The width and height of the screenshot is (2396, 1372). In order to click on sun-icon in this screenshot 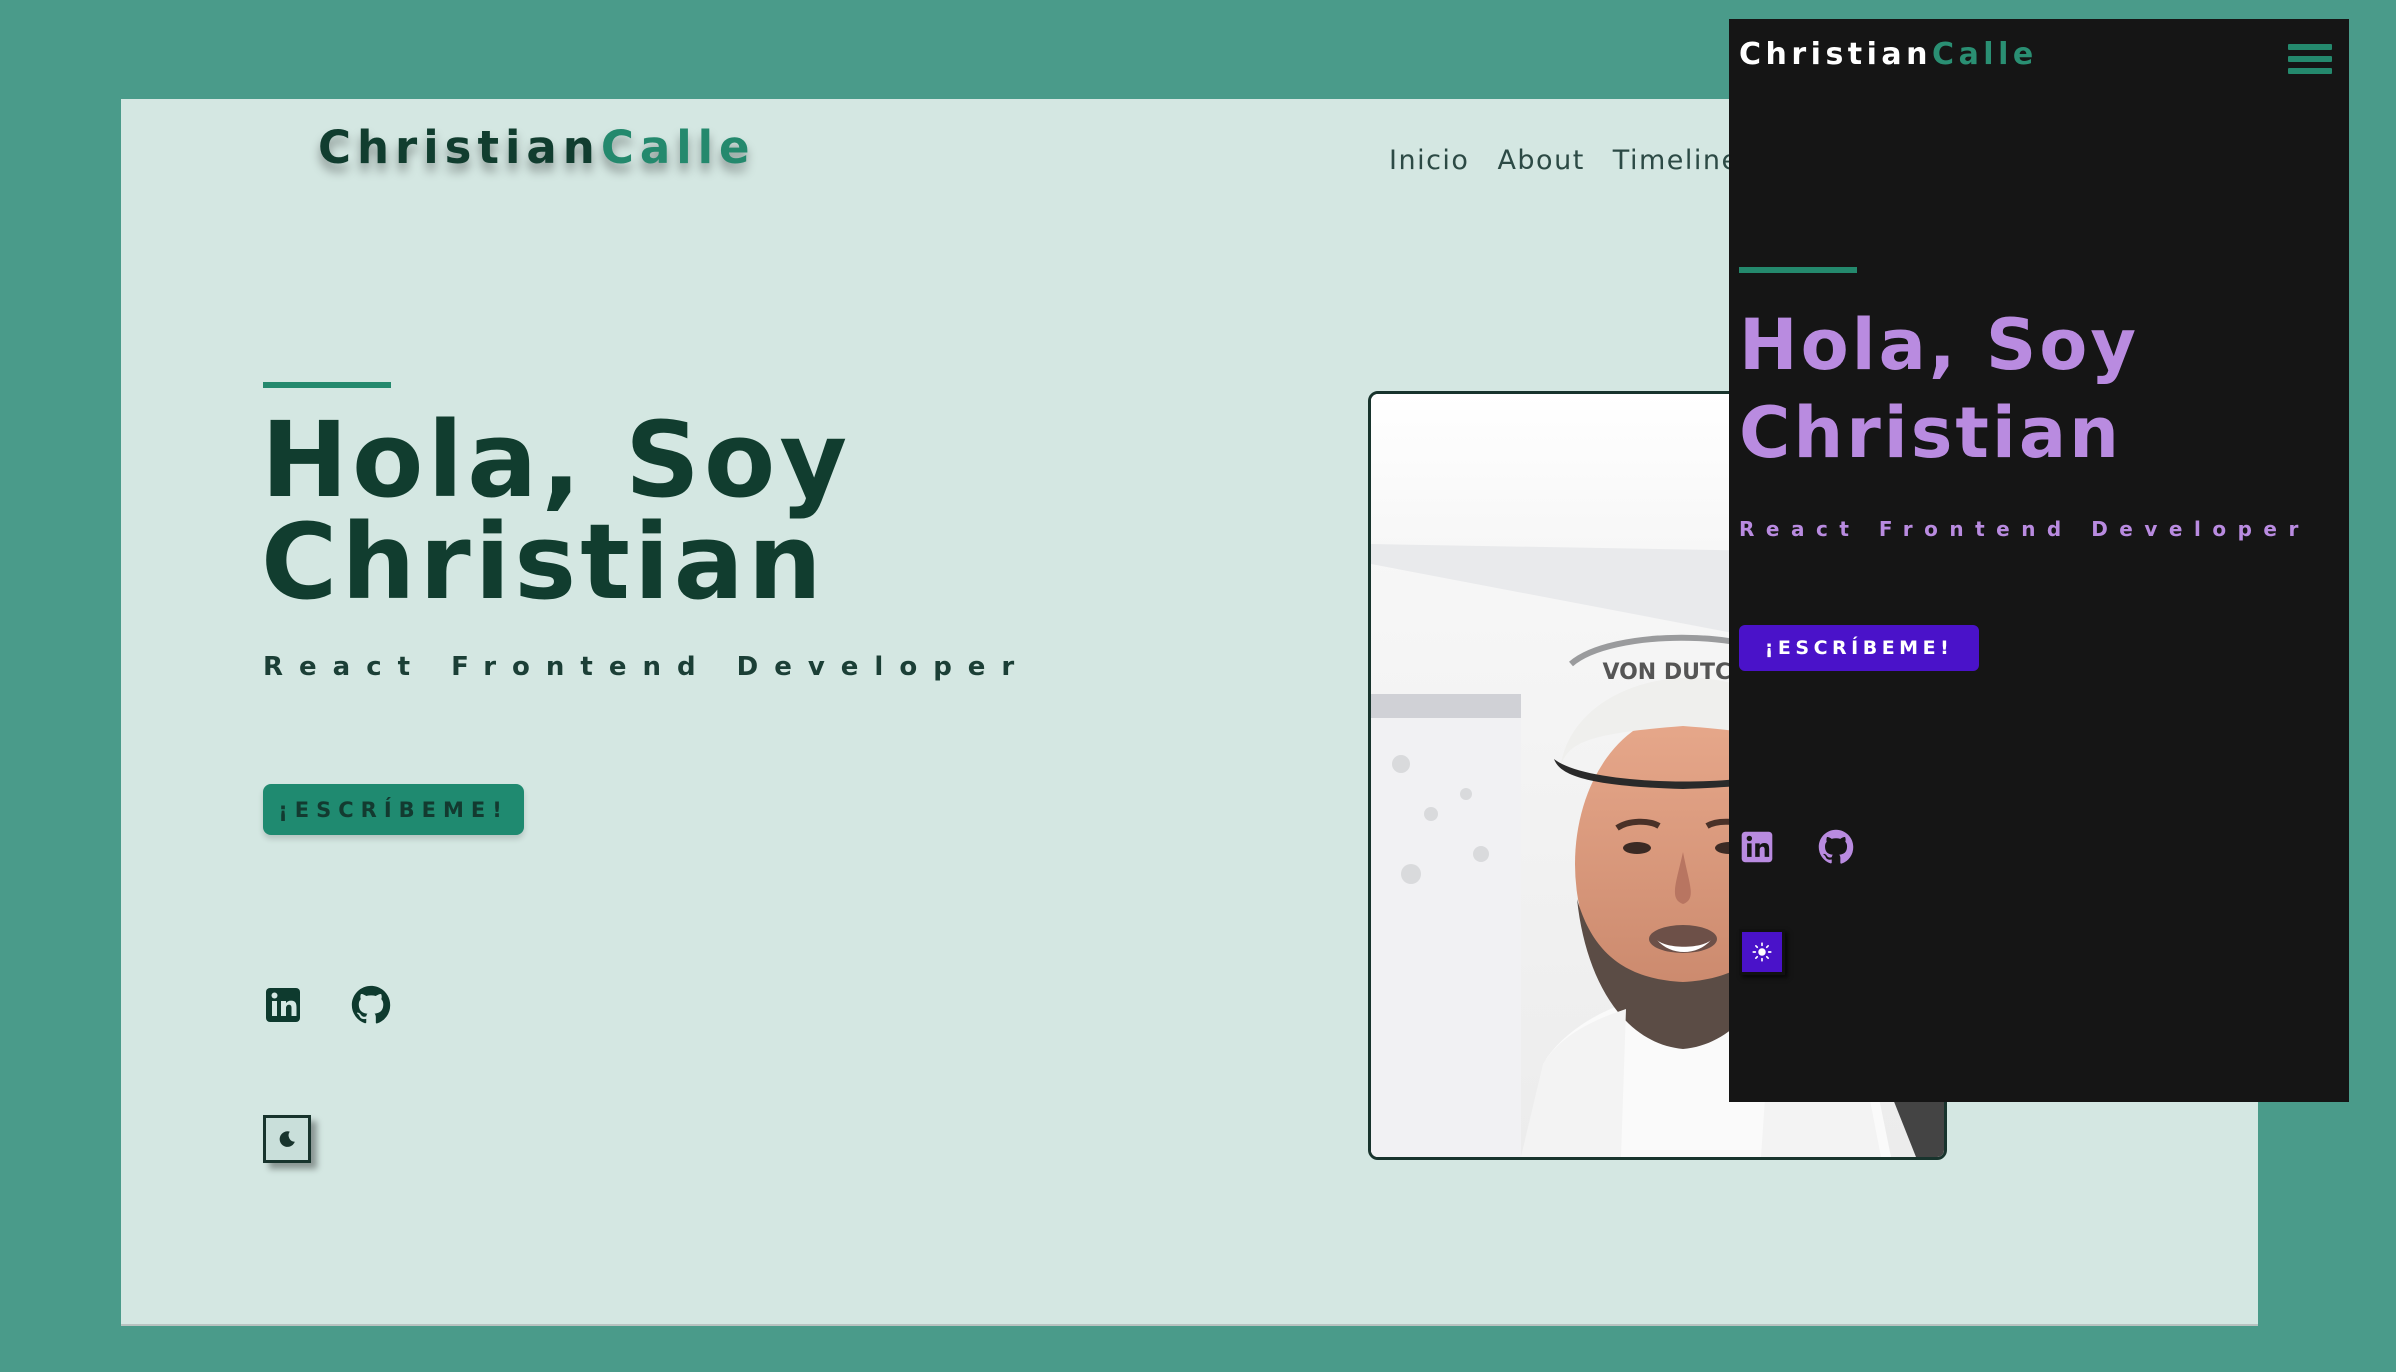, I will do `click(1762, 952)`.